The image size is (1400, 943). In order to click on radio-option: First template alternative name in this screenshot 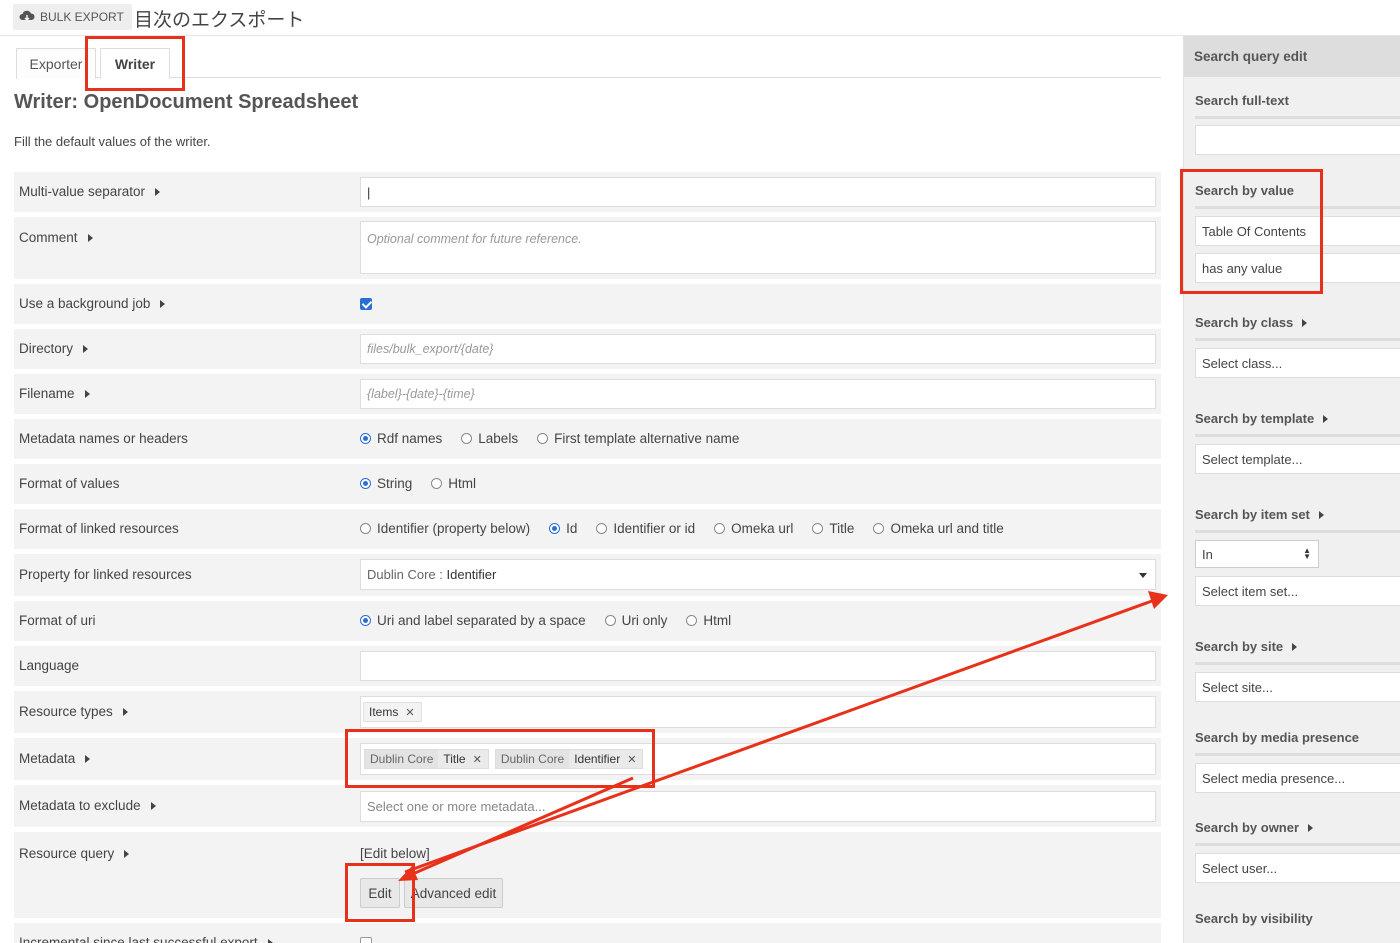, I will do `click(638, 438)`.